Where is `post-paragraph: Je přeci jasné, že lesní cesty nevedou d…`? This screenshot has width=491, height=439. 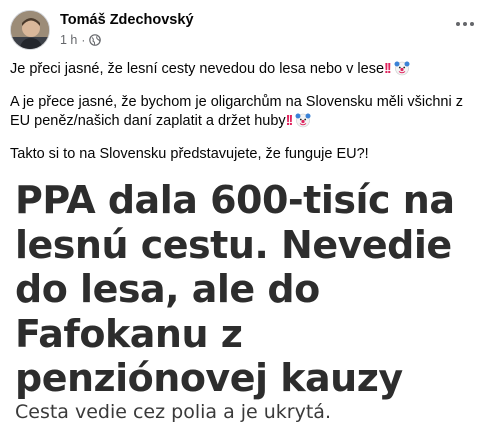
post-paragraph: Je přeci jasné, že lesní cesty nevedou d… is located at coordinates (245, 71).